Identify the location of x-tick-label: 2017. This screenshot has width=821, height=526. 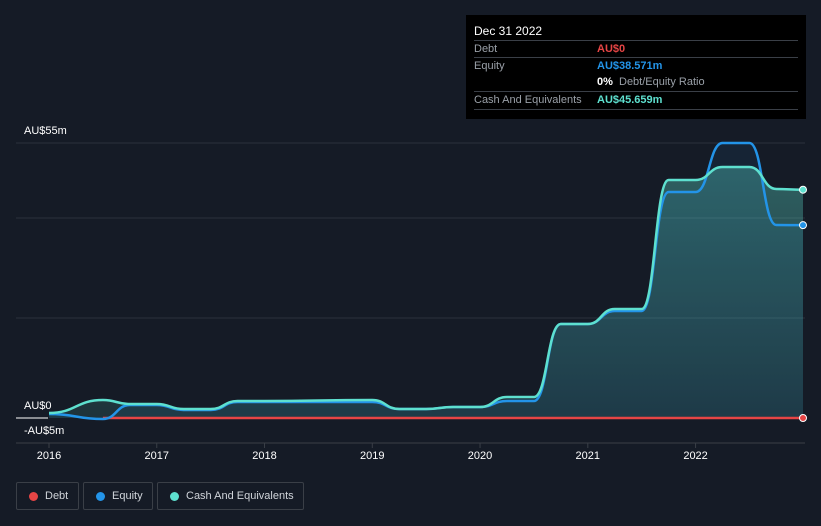
(156, 456).